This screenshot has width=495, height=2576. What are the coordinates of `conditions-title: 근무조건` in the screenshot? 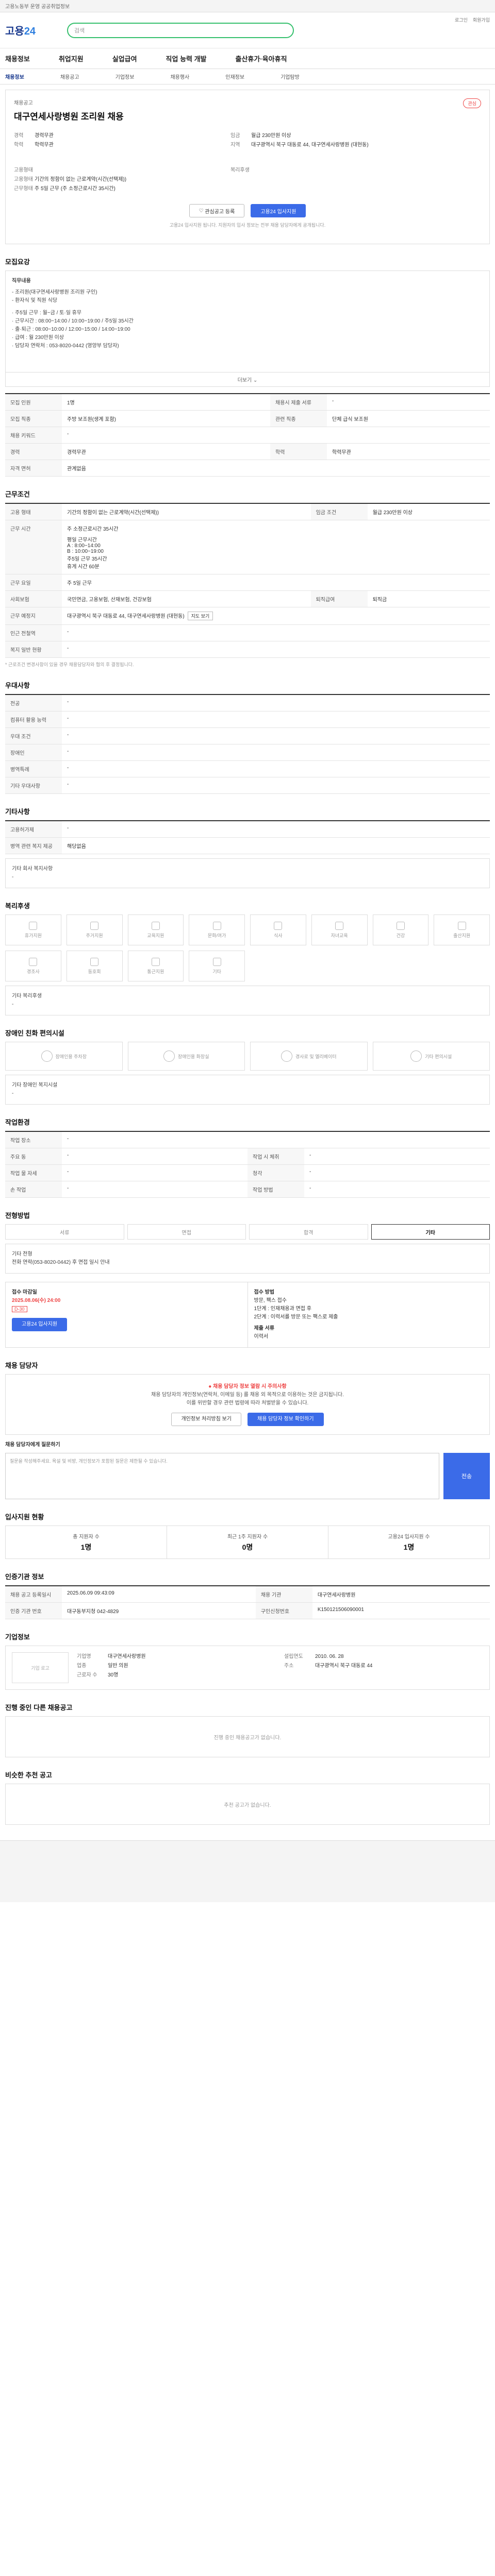 It's located at (17, 494).